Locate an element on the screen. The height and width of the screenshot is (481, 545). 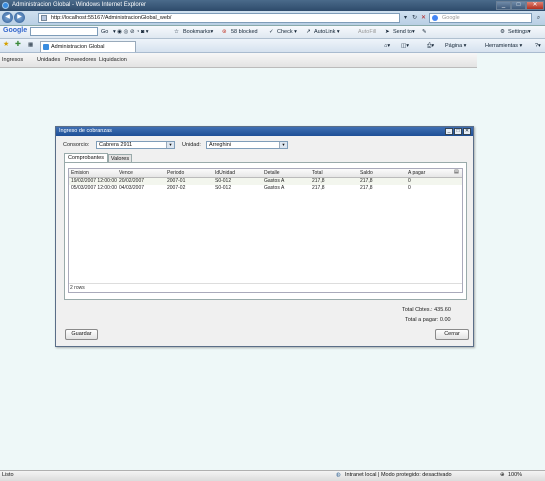
page-button: Página ▾ is located at coordinates (455, 46).